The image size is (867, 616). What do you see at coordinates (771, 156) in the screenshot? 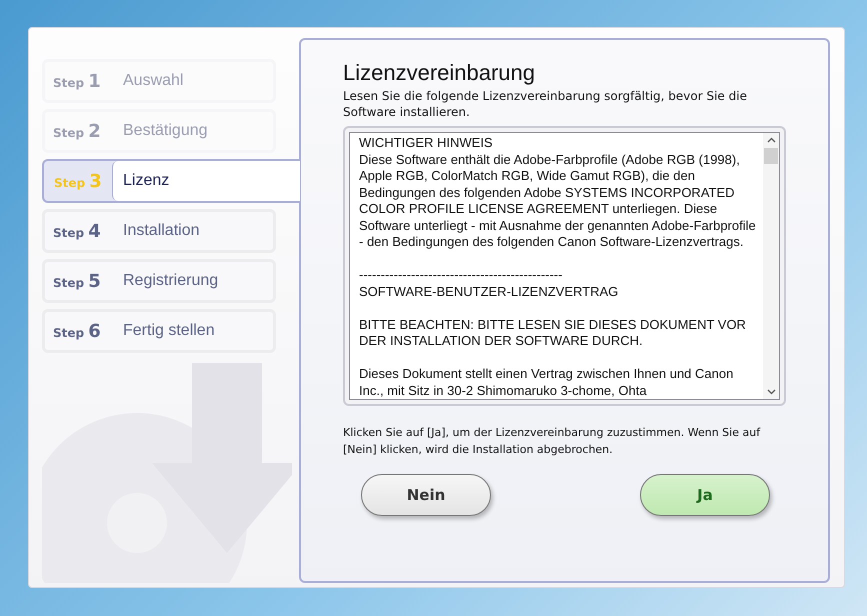
I see `scroll-thumb` at bounding box center [771, 156].